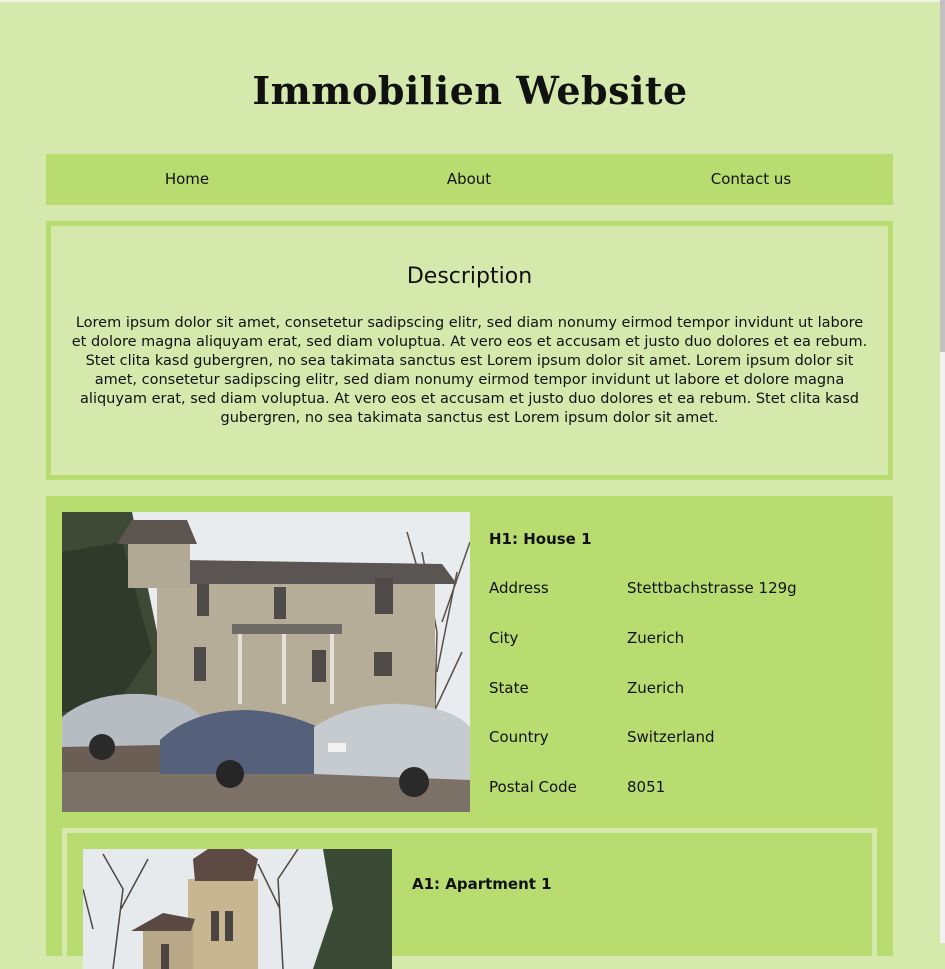  I want to click on nav-link-home: Home, so click(187, 179).